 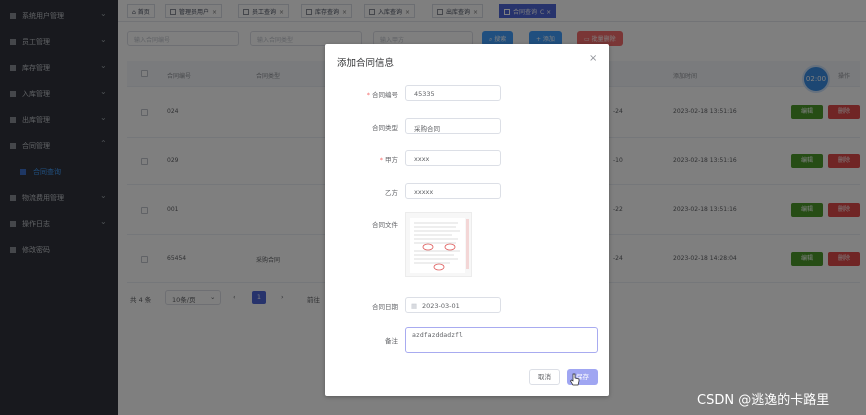 What do you see at coordinates (453, 126) in the screenshot?
I see `contract-type-input: 采购合同` at bounding box center [453, 126].